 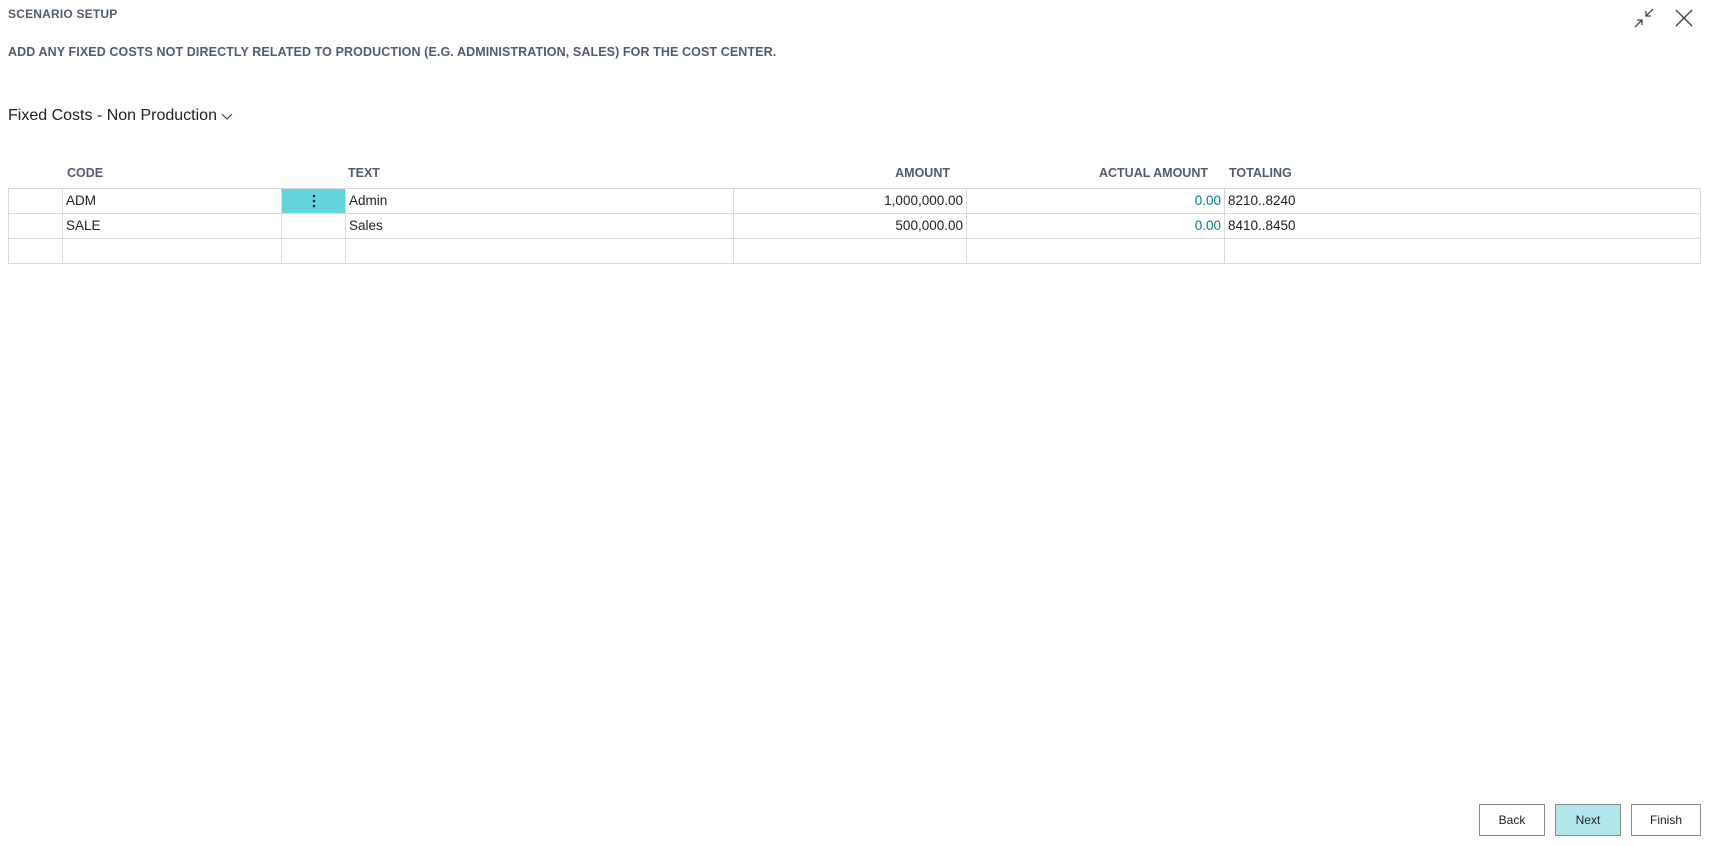 I want to click on finish-button: Finish, so click(x=1665, y=820).